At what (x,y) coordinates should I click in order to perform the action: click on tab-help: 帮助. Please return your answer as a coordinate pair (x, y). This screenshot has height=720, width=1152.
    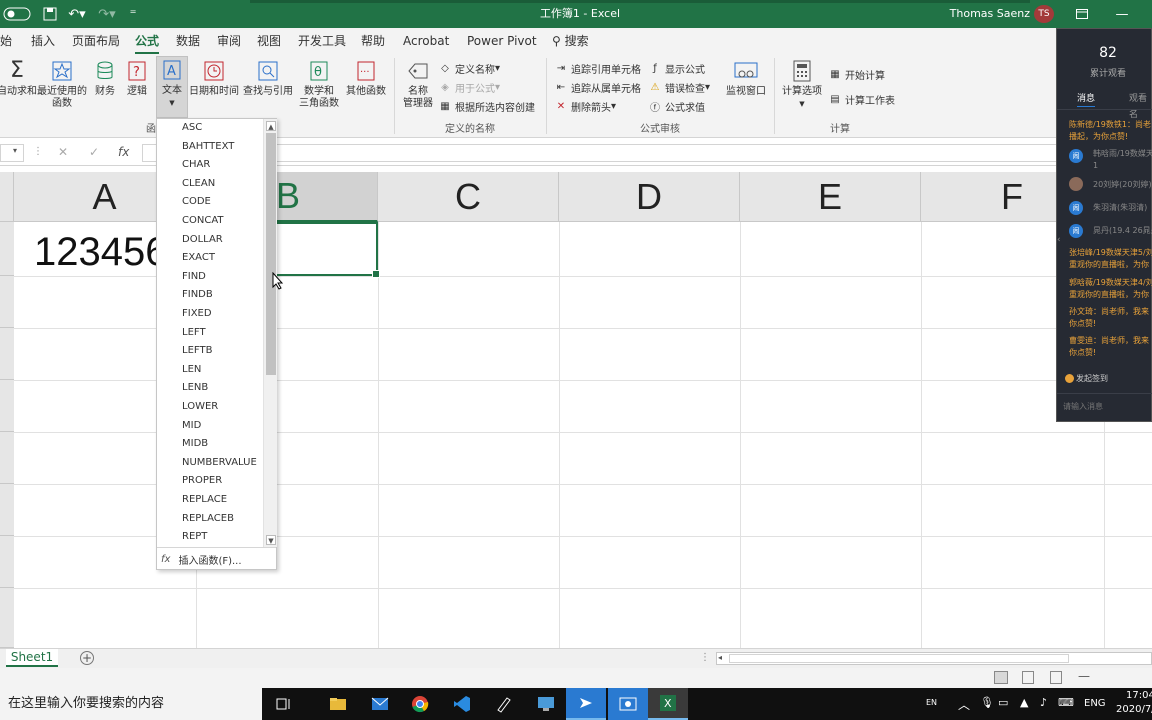
    Looking at the image, I should click on (373, 41).